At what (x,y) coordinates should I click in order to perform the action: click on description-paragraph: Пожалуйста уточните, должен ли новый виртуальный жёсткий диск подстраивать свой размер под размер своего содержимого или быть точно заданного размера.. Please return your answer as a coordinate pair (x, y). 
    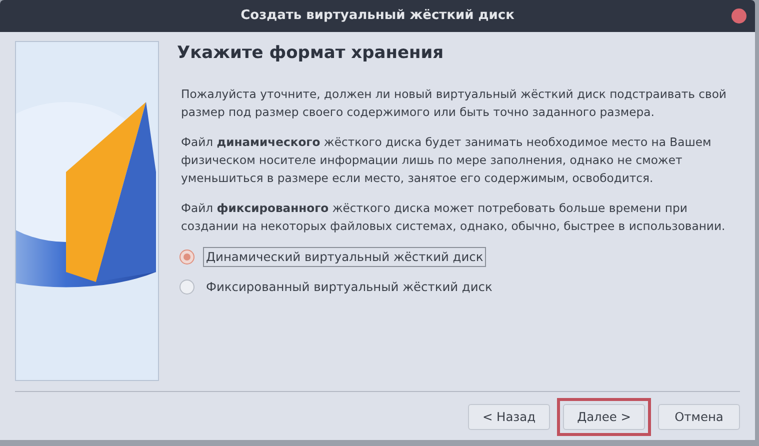
    Looking at the image, I should click on (454, 103).